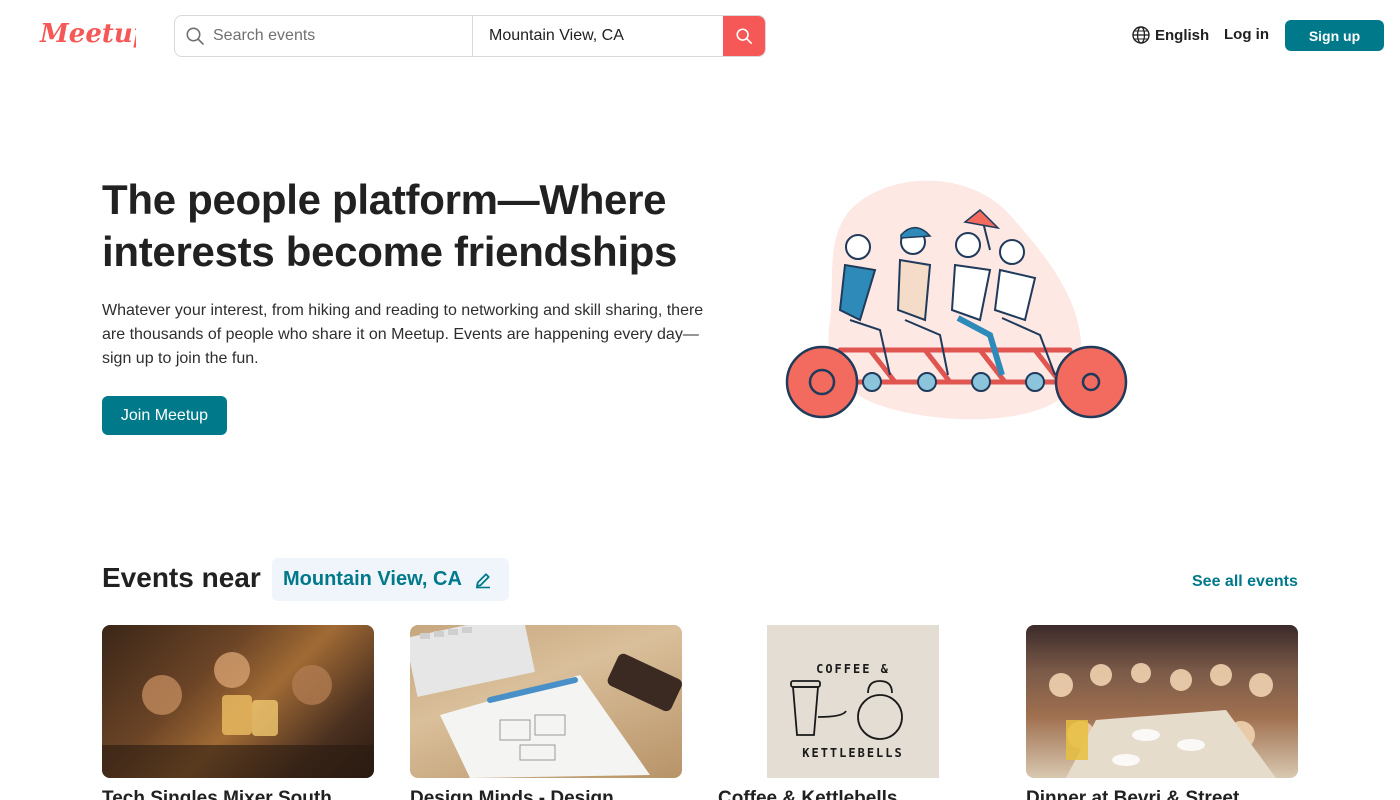 The height and width of the screenshot is (800, 1400). I want to click on search-bar: Mountain View, CA, so click(470, 36).